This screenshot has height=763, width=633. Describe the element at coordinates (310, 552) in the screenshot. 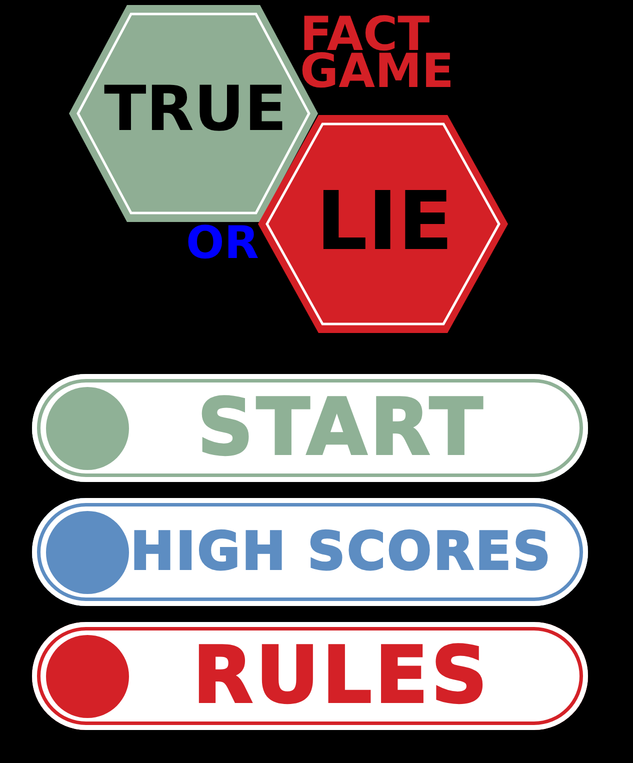

I see `menu-button: HIGH SCORES` at that location.